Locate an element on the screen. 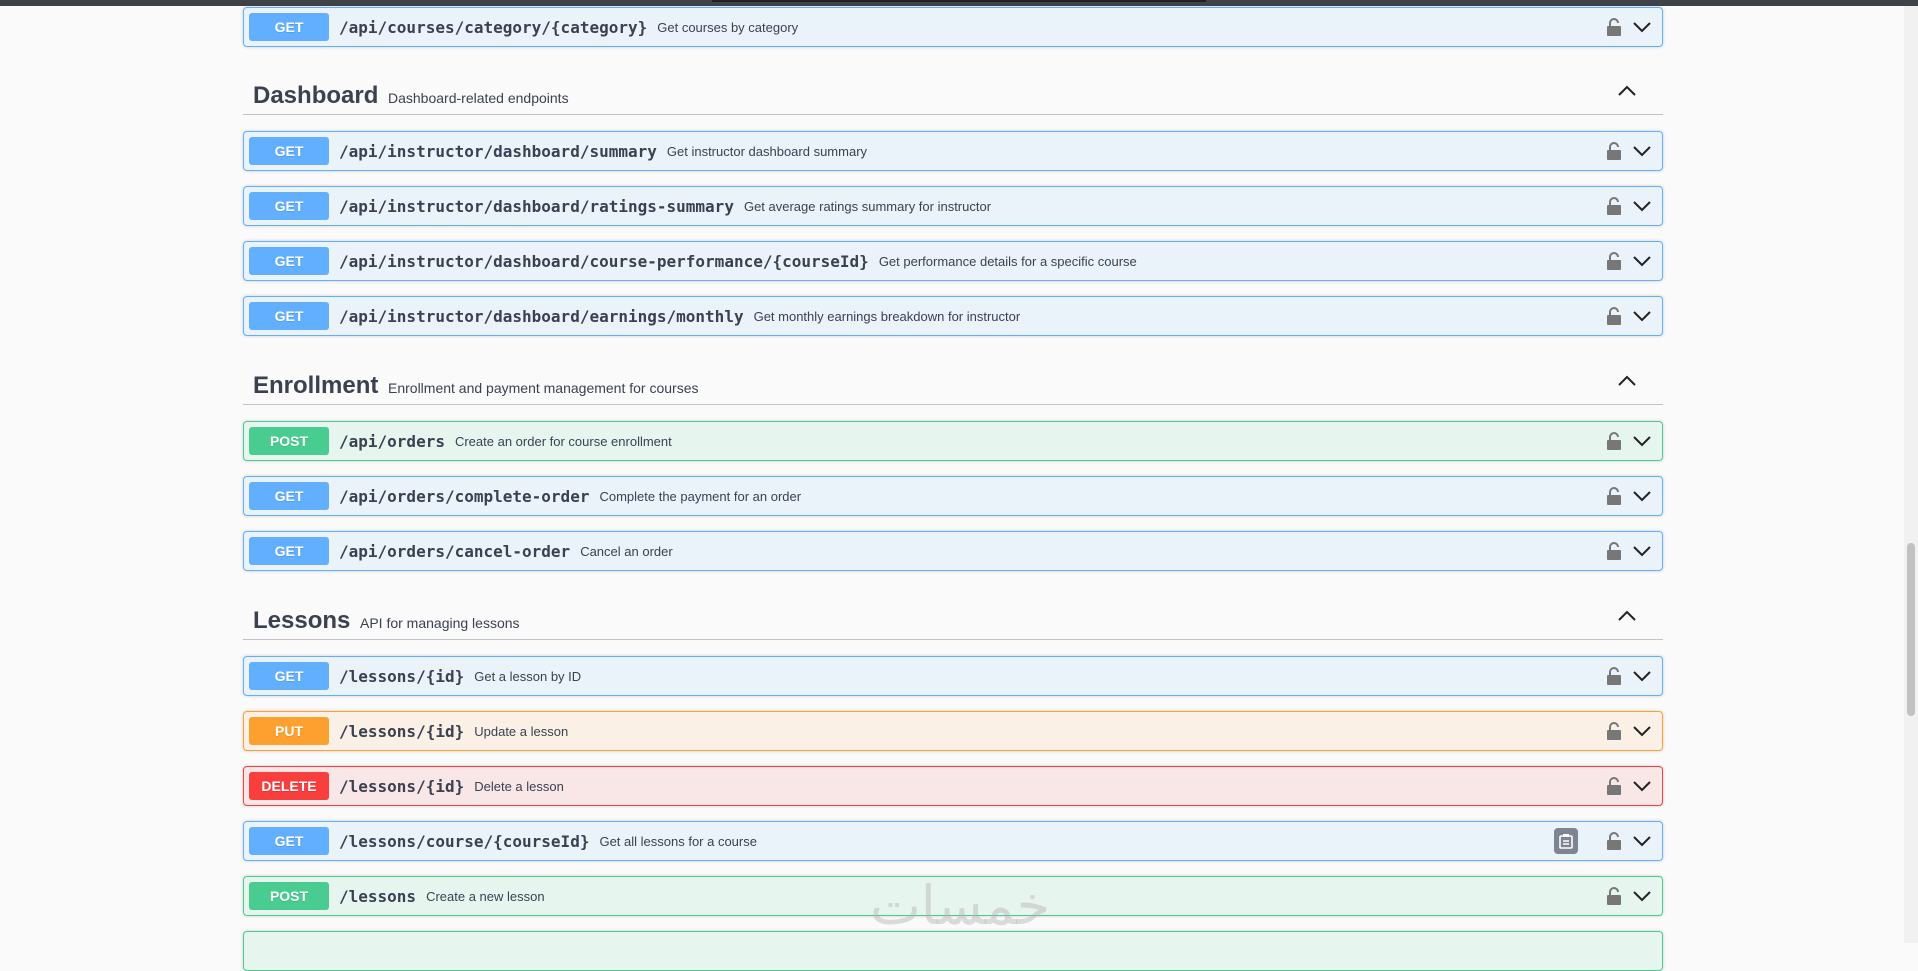  opblock-get-lesson-by-id: GET /lessons/{id} Get a lesson by ID is located at coordinates (953, 676).